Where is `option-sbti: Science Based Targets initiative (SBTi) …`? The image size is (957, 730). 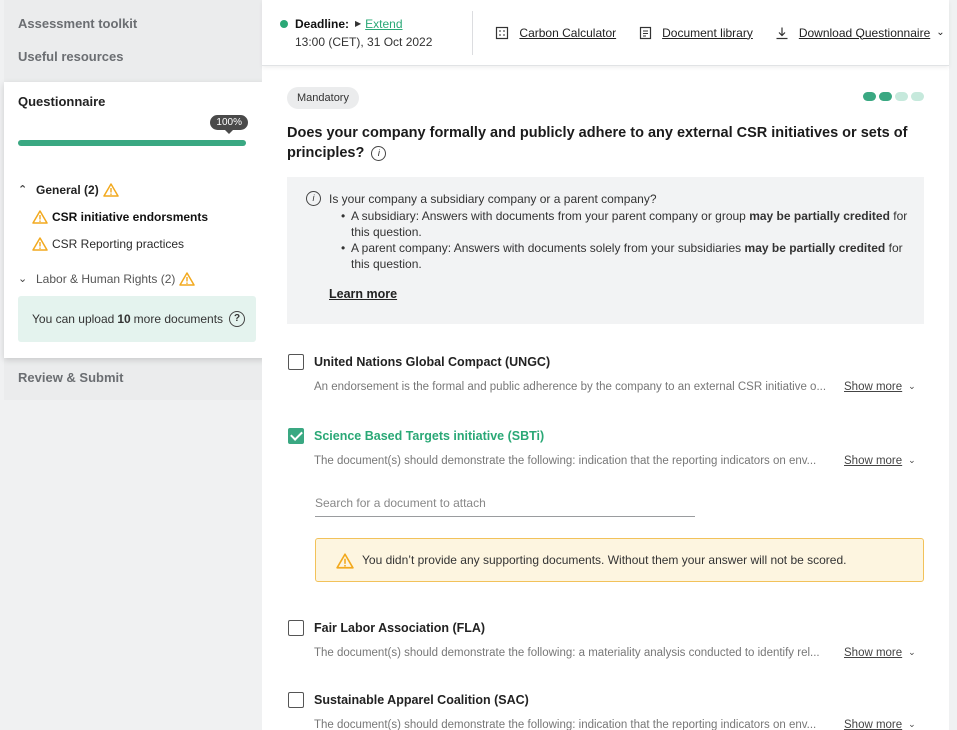 option-sbti: Science Based Targets initiative (SBTi) … is located at coordinates (606, 447).